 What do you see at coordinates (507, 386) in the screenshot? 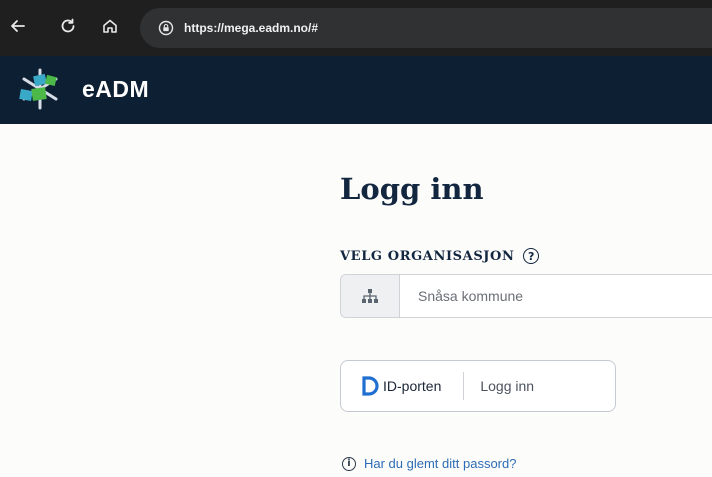
I see `login-label: Logg inn` at bounding box center [507, 386].